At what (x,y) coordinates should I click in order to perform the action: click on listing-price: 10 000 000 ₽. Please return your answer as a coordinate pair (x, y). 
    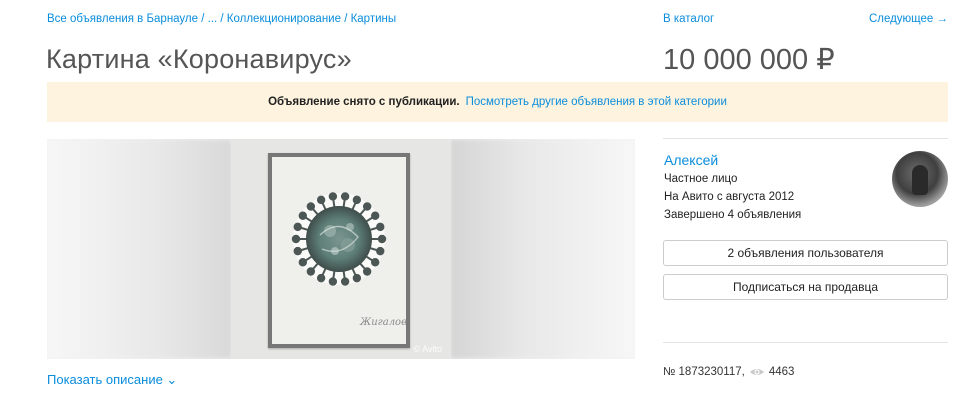
    Looking at the image, I should click on (749, 60).